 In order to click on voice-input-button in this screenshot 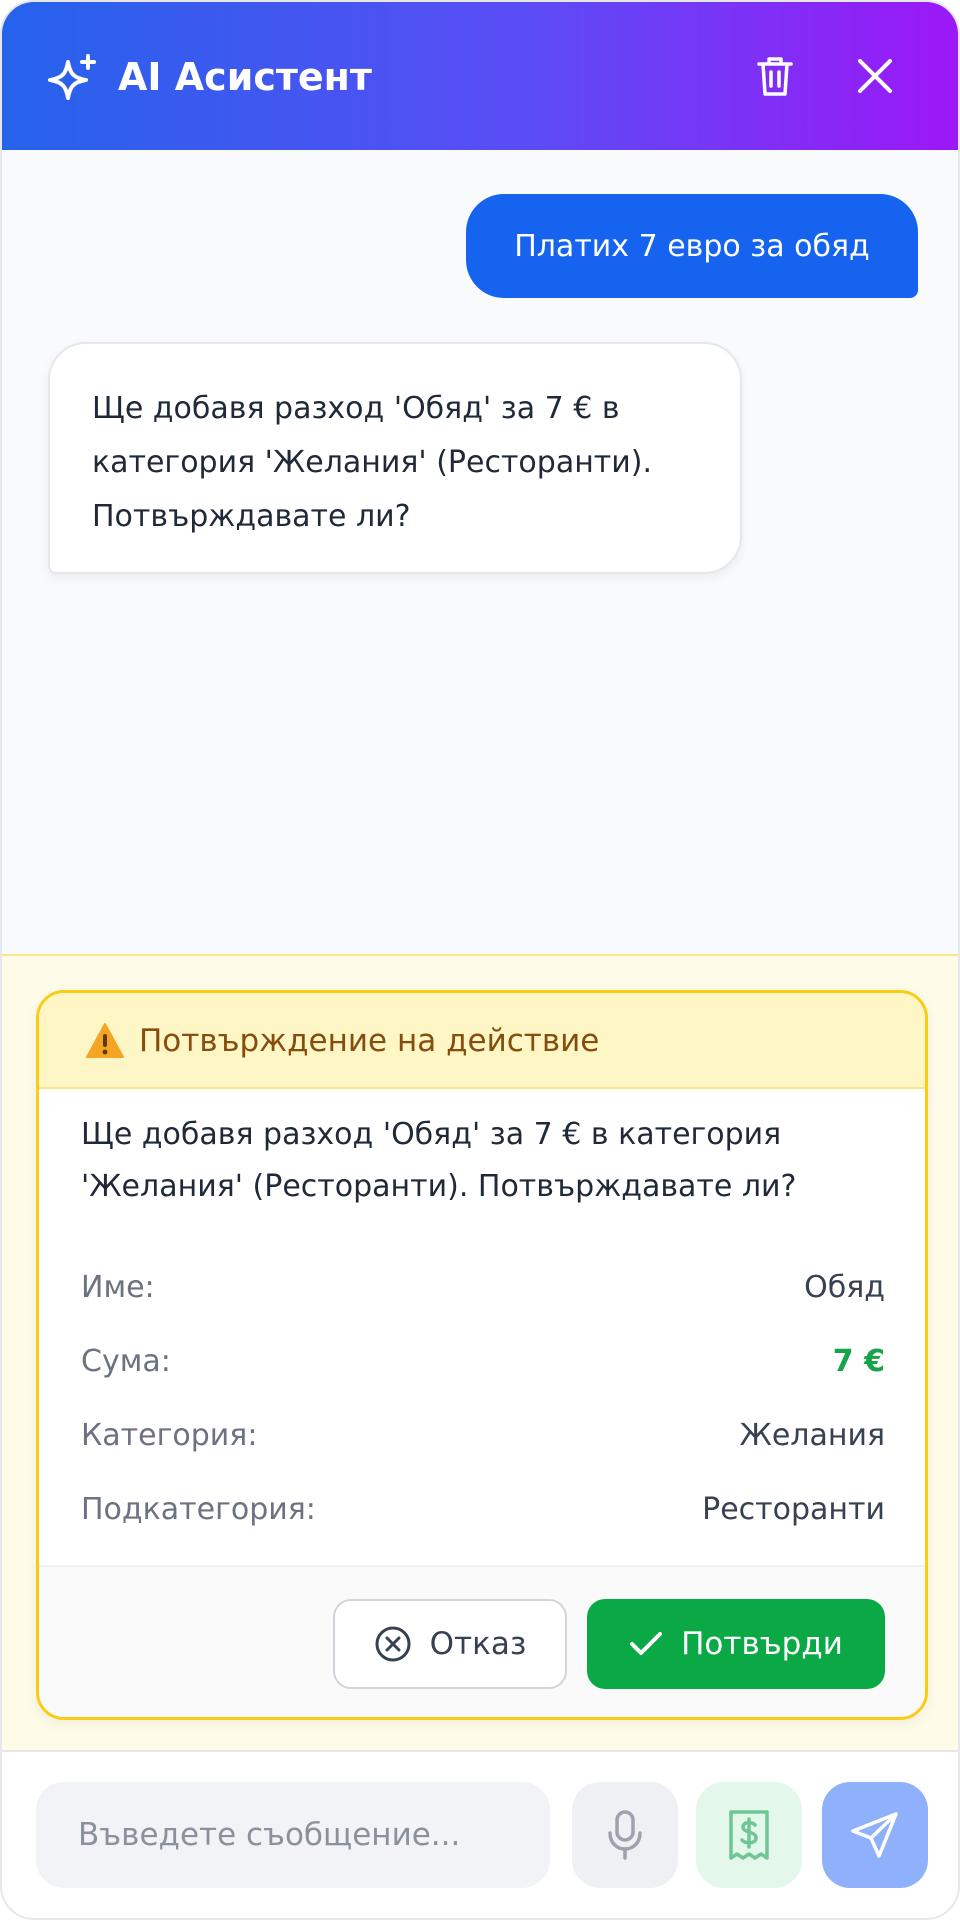, I will do `click(625, 1835)`.